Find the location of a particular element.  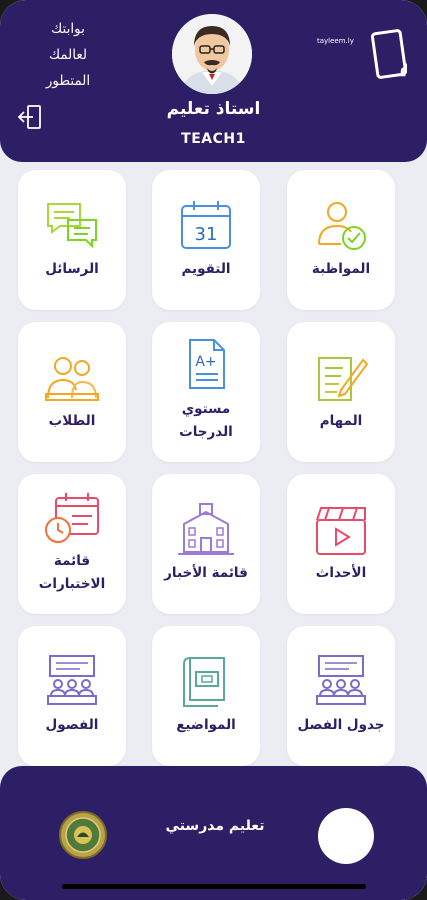

tile-label-line: قائمة is located at coordinates (72, 561).